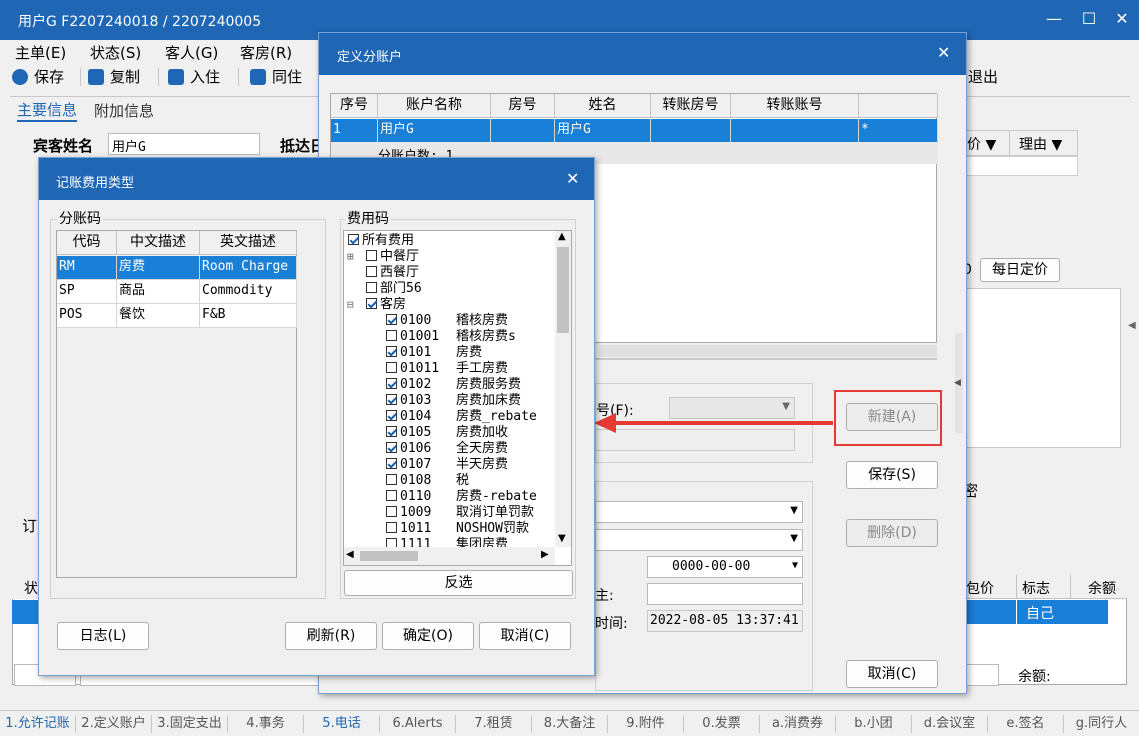  What do you see at coordinates (725, 594) in the screenshot?
I see `e-input` at bounding box center [725, 594].